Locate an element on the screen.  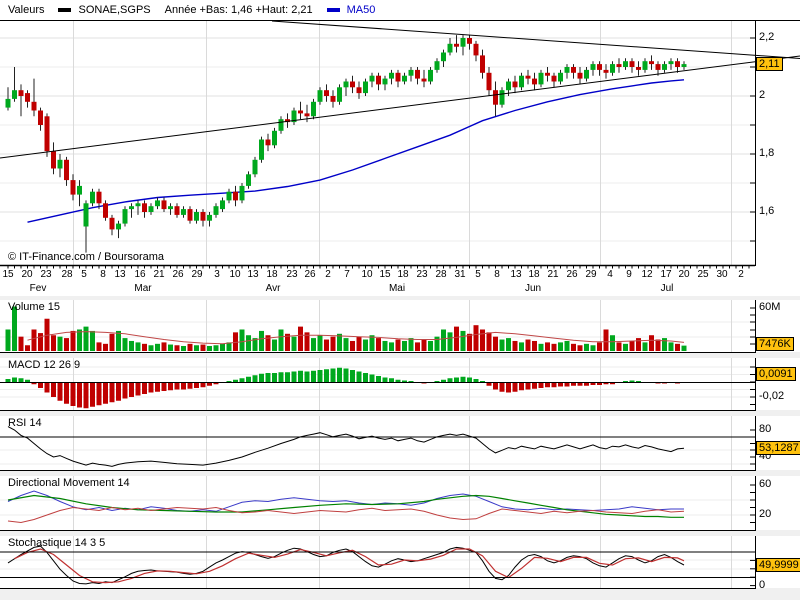
svg-text: Avr is located at coordinates (273, 288).